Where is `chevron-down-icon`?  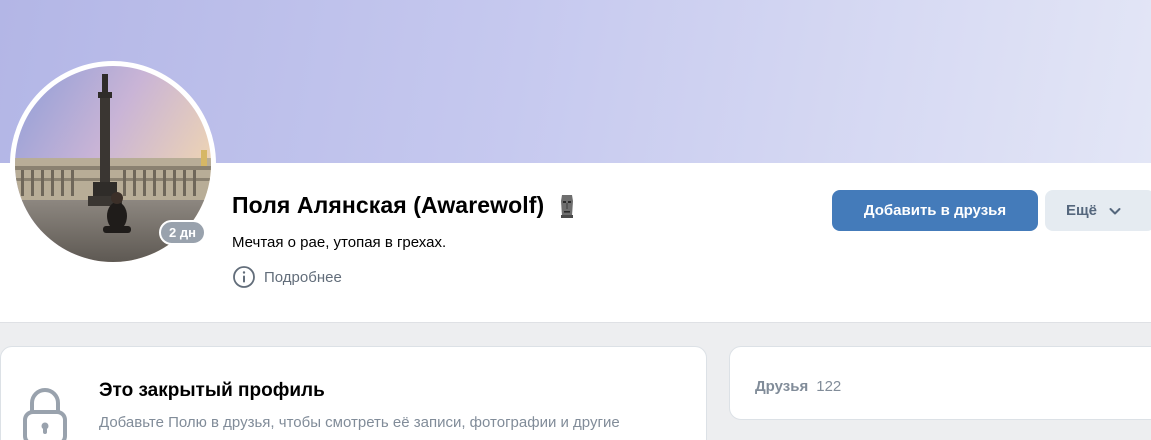
chevron-down-icon is located at coordinates (1115, 210).